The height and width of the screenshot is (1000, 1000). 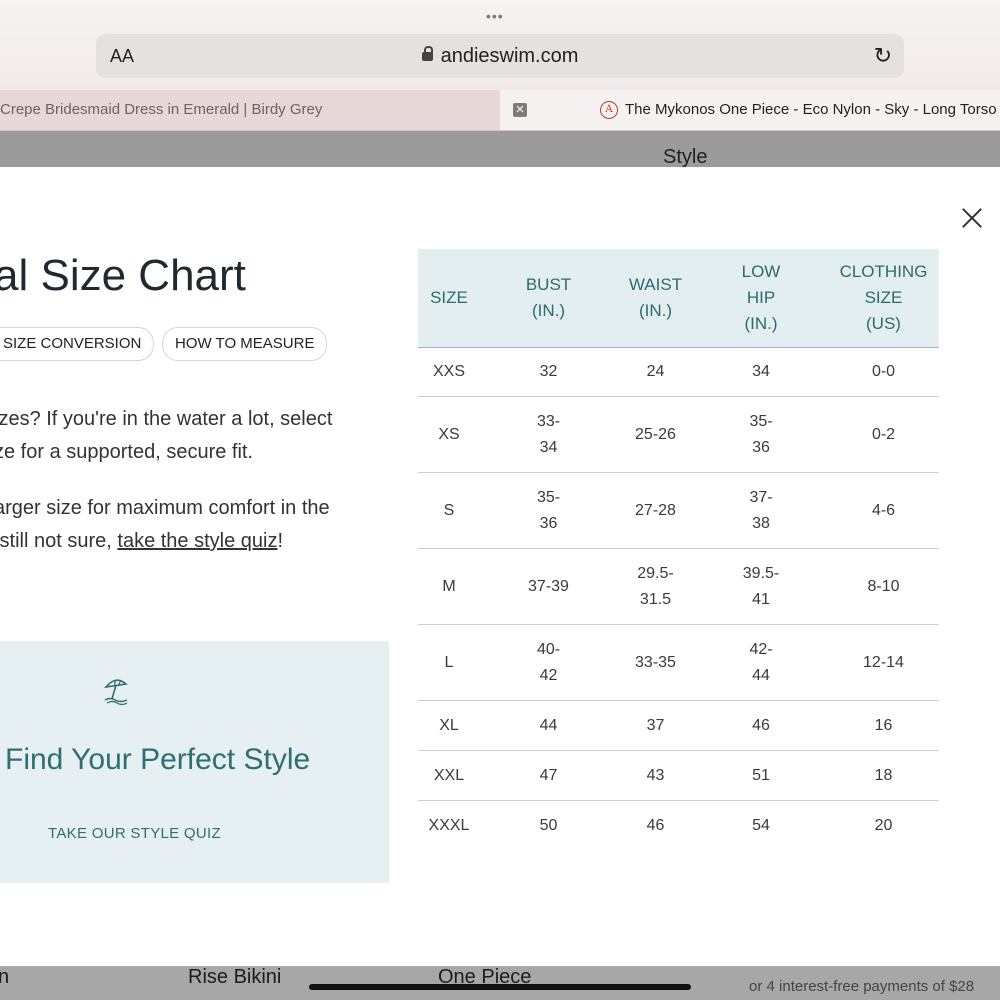 What do you see at coordinates (609, 110) in the screenshot?
I see `andie-favicon-icon: A` at bounding box center [609, 110].